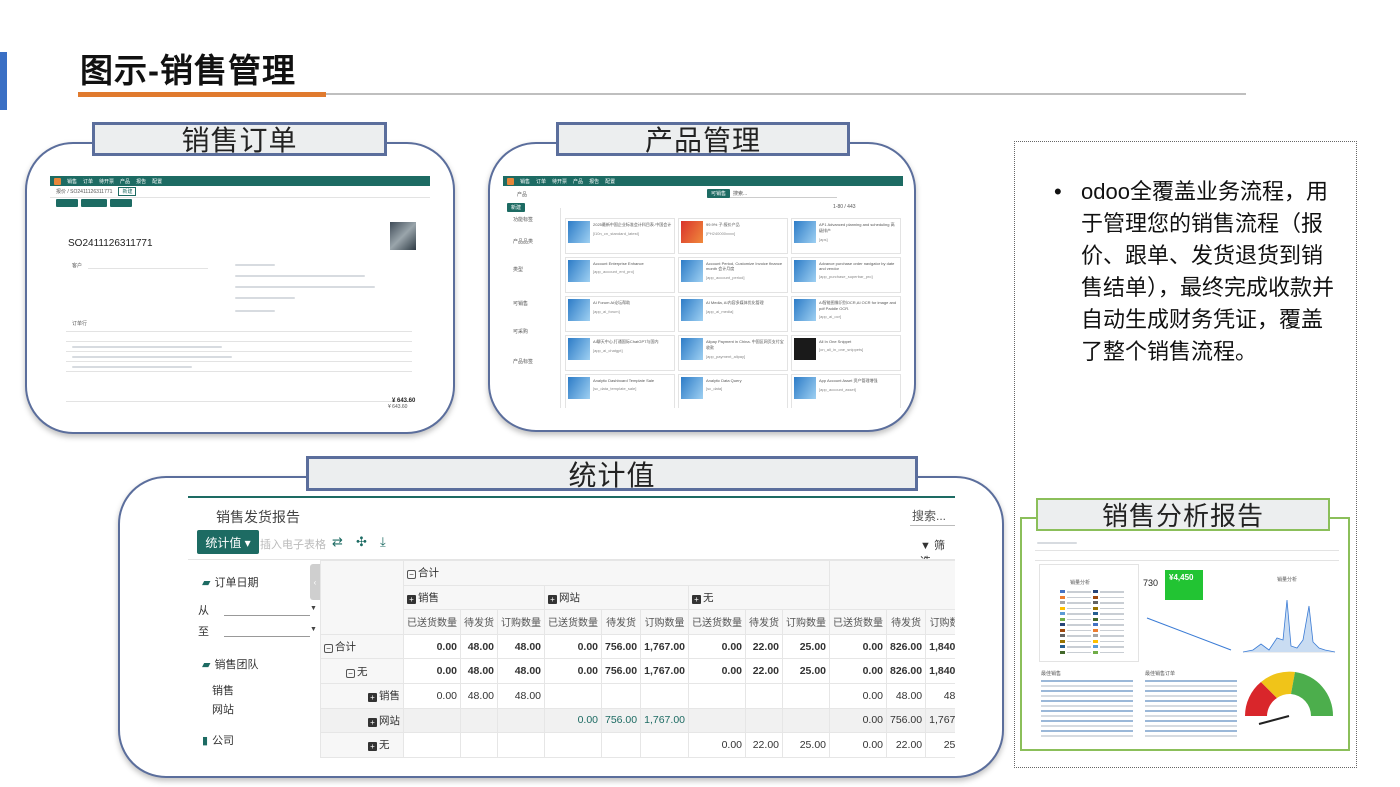 This screenshot has width=1400, height=787. What do you see at coordinates (362, 646) in the screenshot?
I see `row-header: − 合计` at bounding box center [362, 646].